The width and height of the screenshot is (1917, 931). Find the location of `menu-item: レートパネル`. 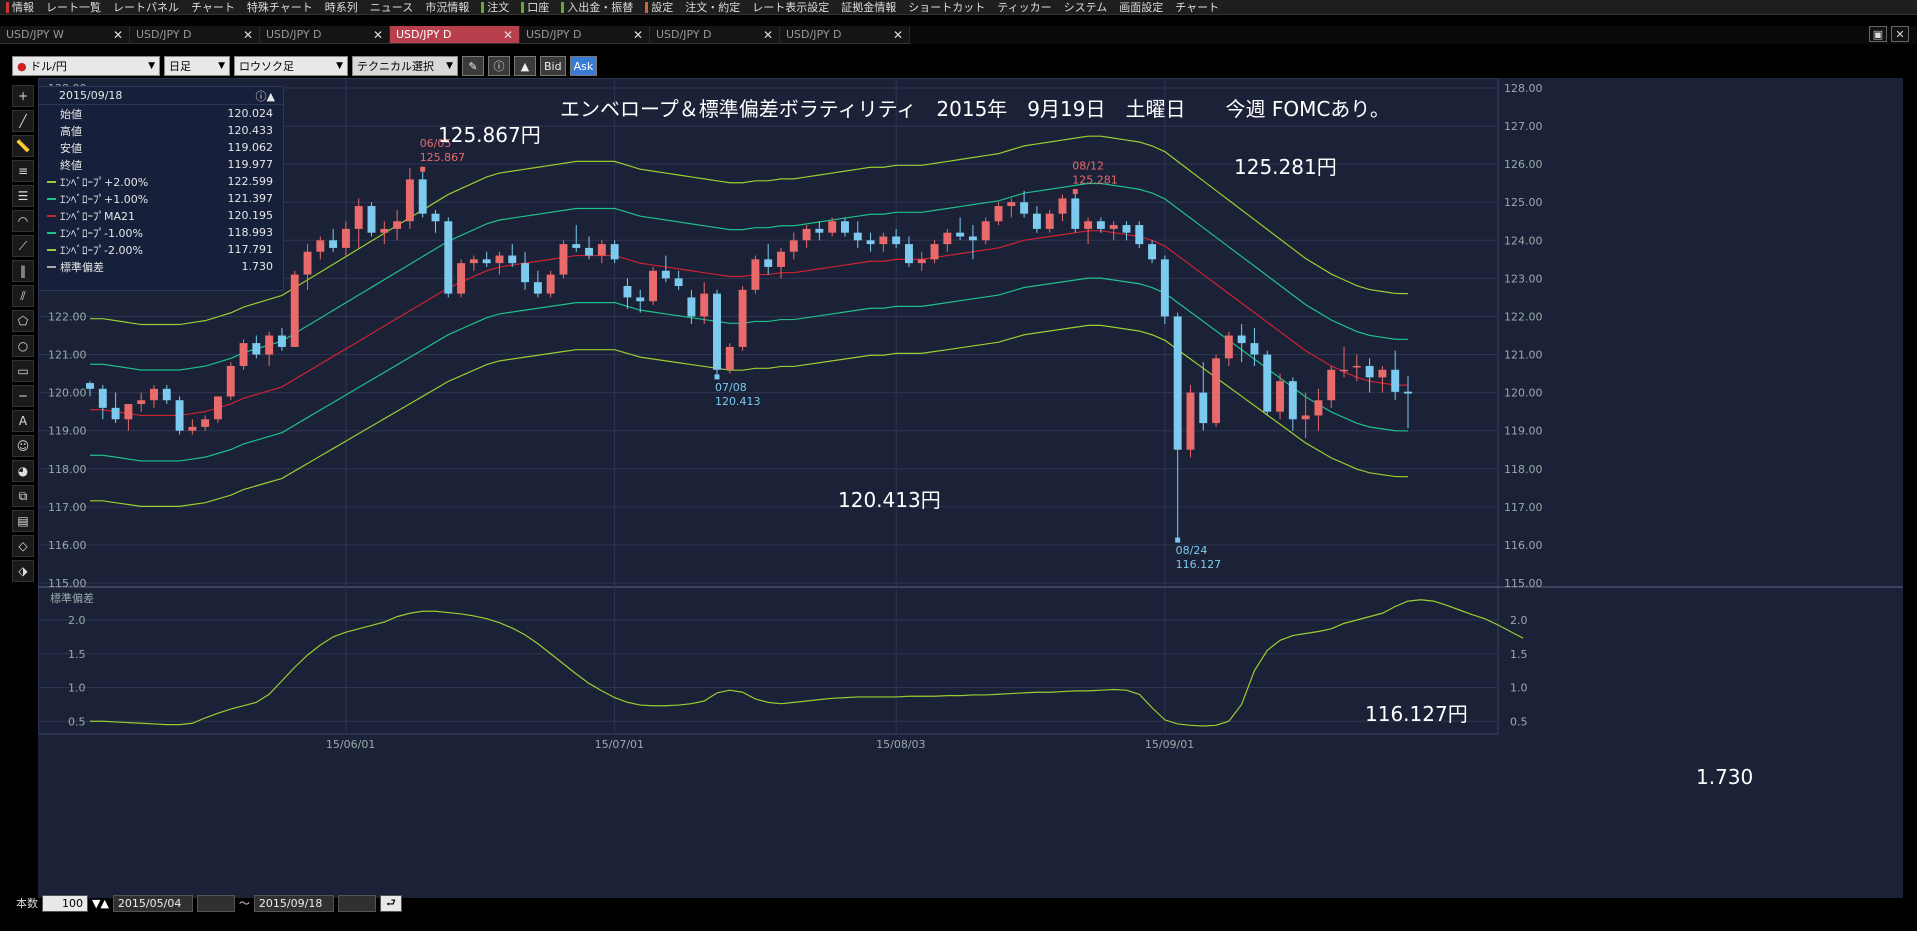

menu-item: レートパネル is located at coordinates (146, 7).